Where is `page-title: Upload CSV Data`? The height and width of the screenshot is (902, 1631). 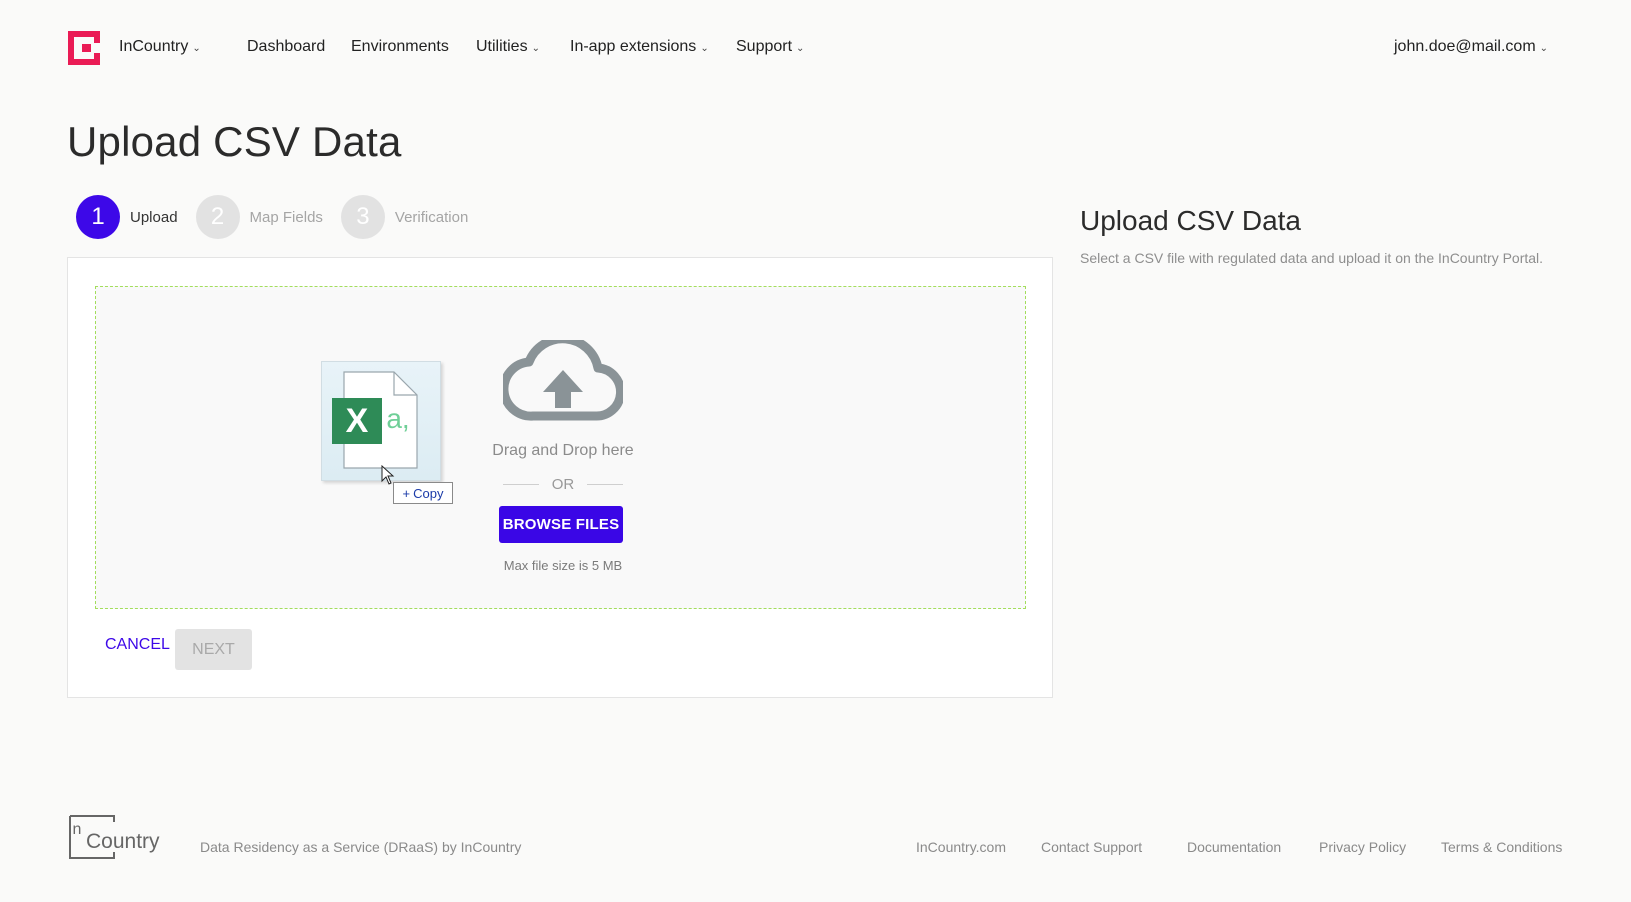
page-title: Upload CSV Data is located at coordinates (234, 141).